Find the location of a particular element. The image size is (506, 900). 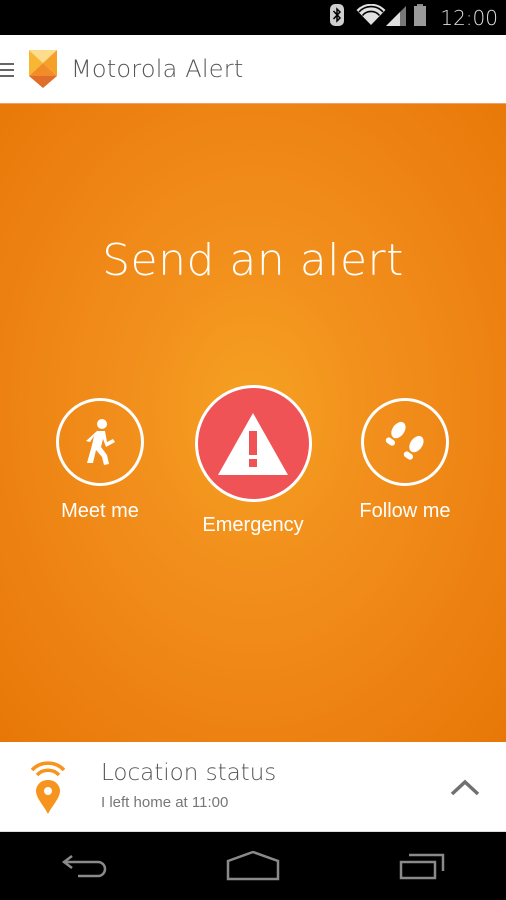

navigation-bar is located at coordinates (253, 866).